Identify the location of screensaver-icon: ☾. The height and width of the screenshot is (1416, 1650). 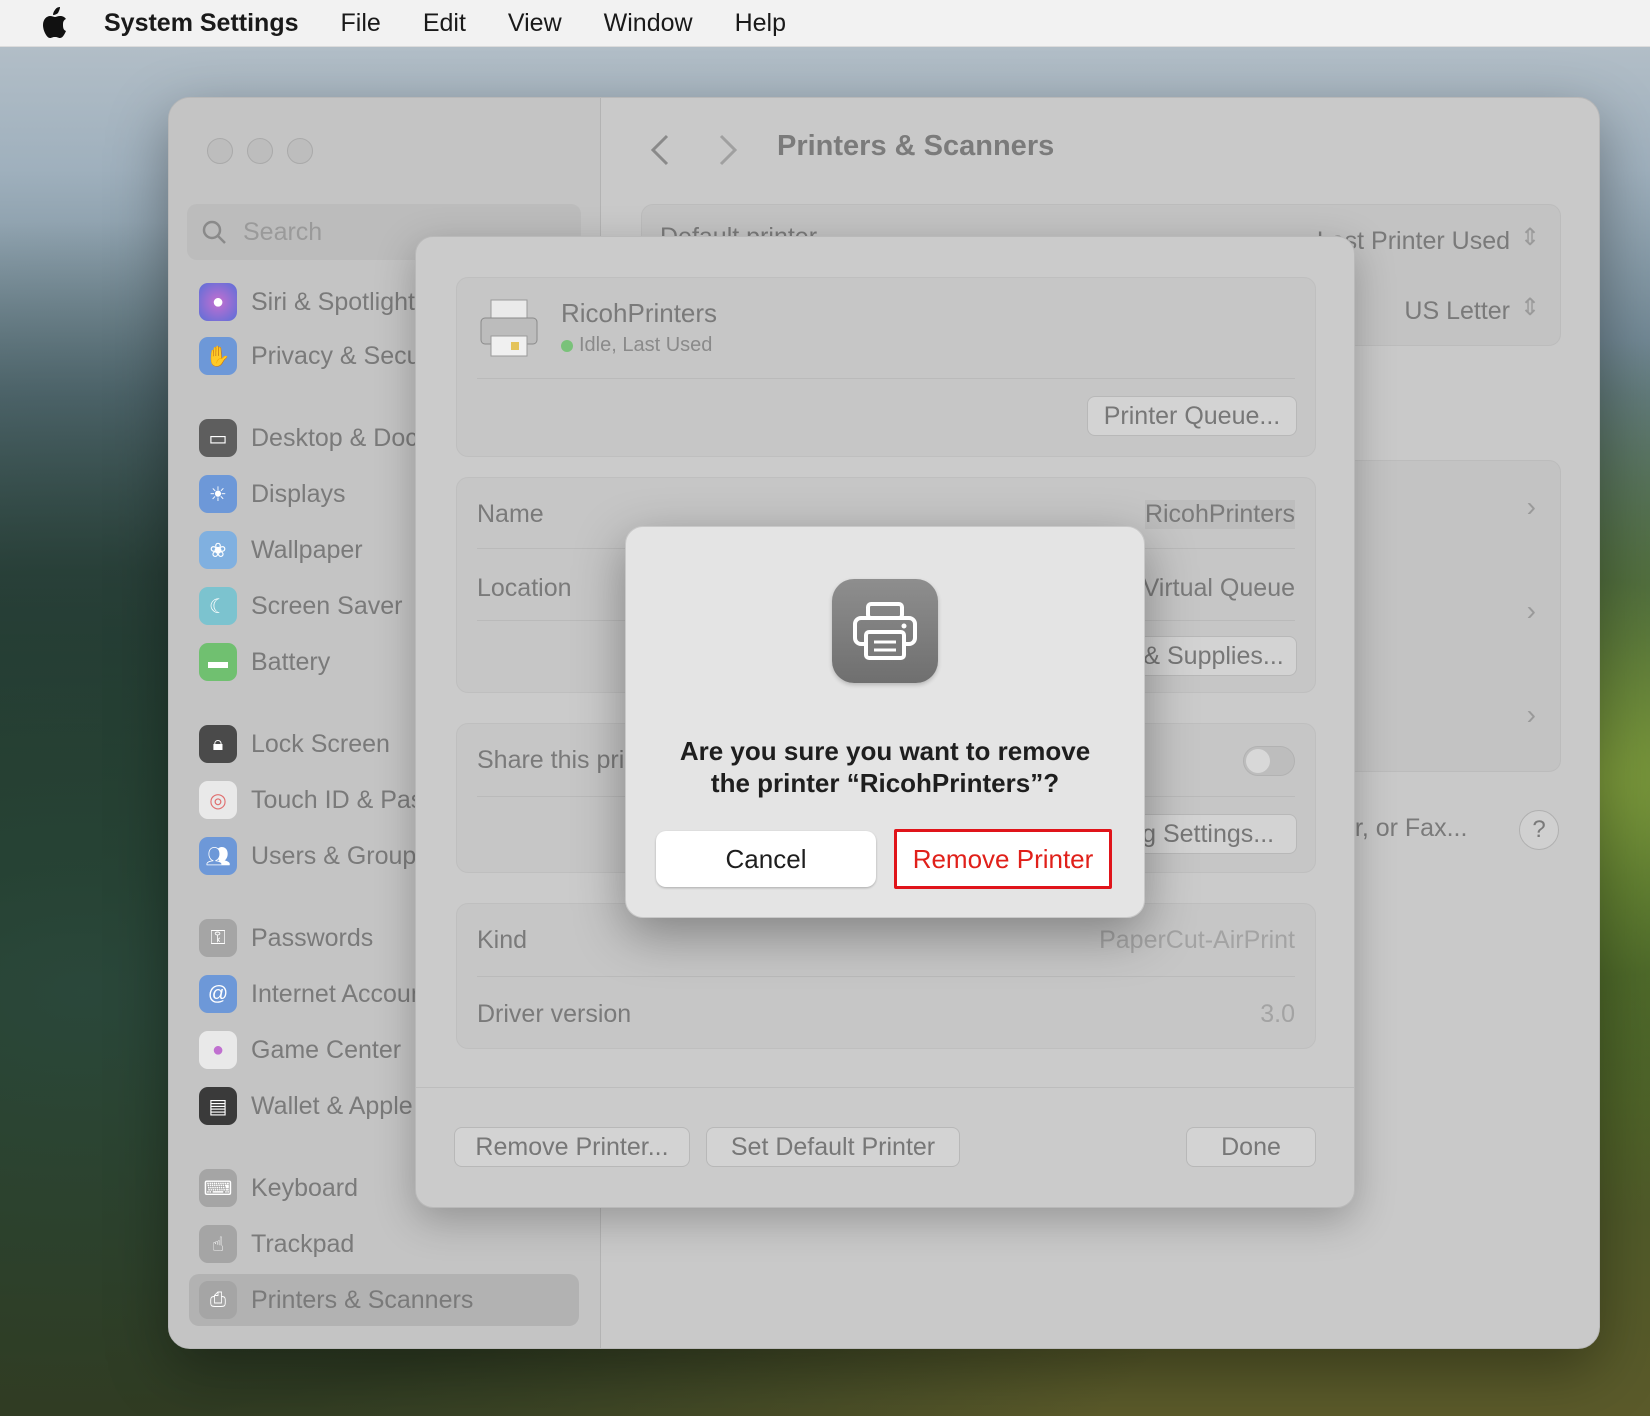
(218, 606).